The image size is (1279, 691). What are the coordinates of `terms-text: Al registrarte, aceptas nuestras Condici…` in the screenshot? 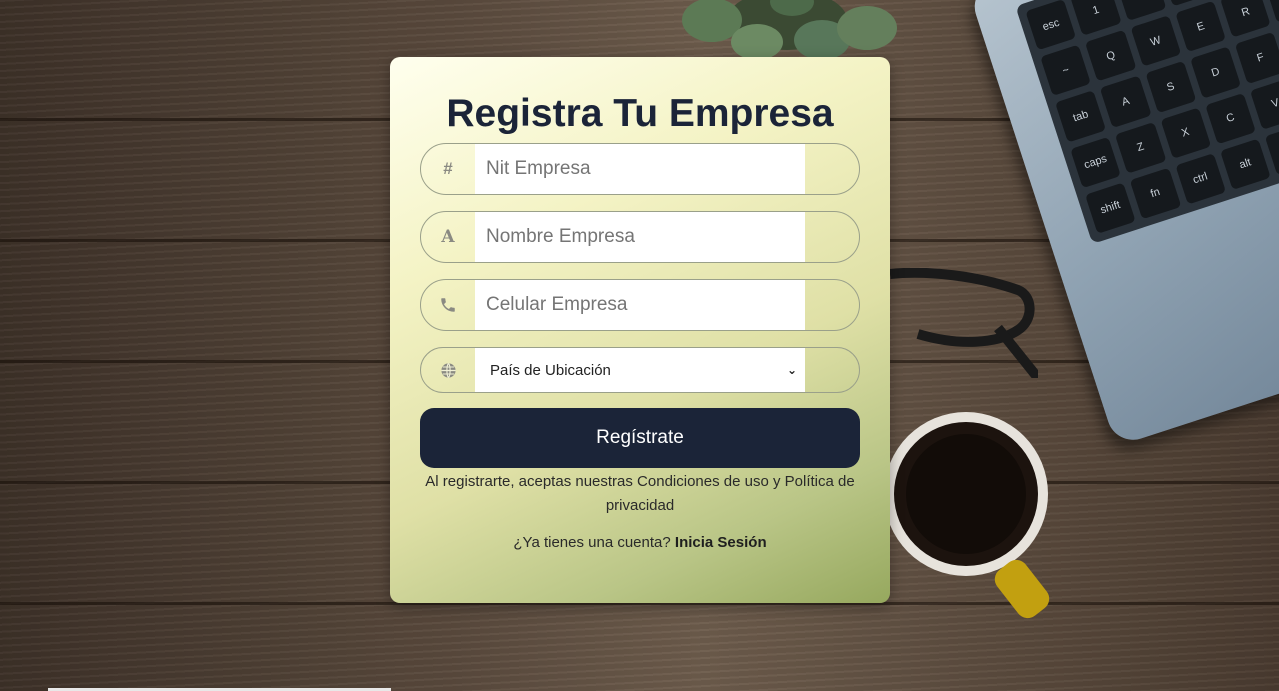 It's located at (640, 493).